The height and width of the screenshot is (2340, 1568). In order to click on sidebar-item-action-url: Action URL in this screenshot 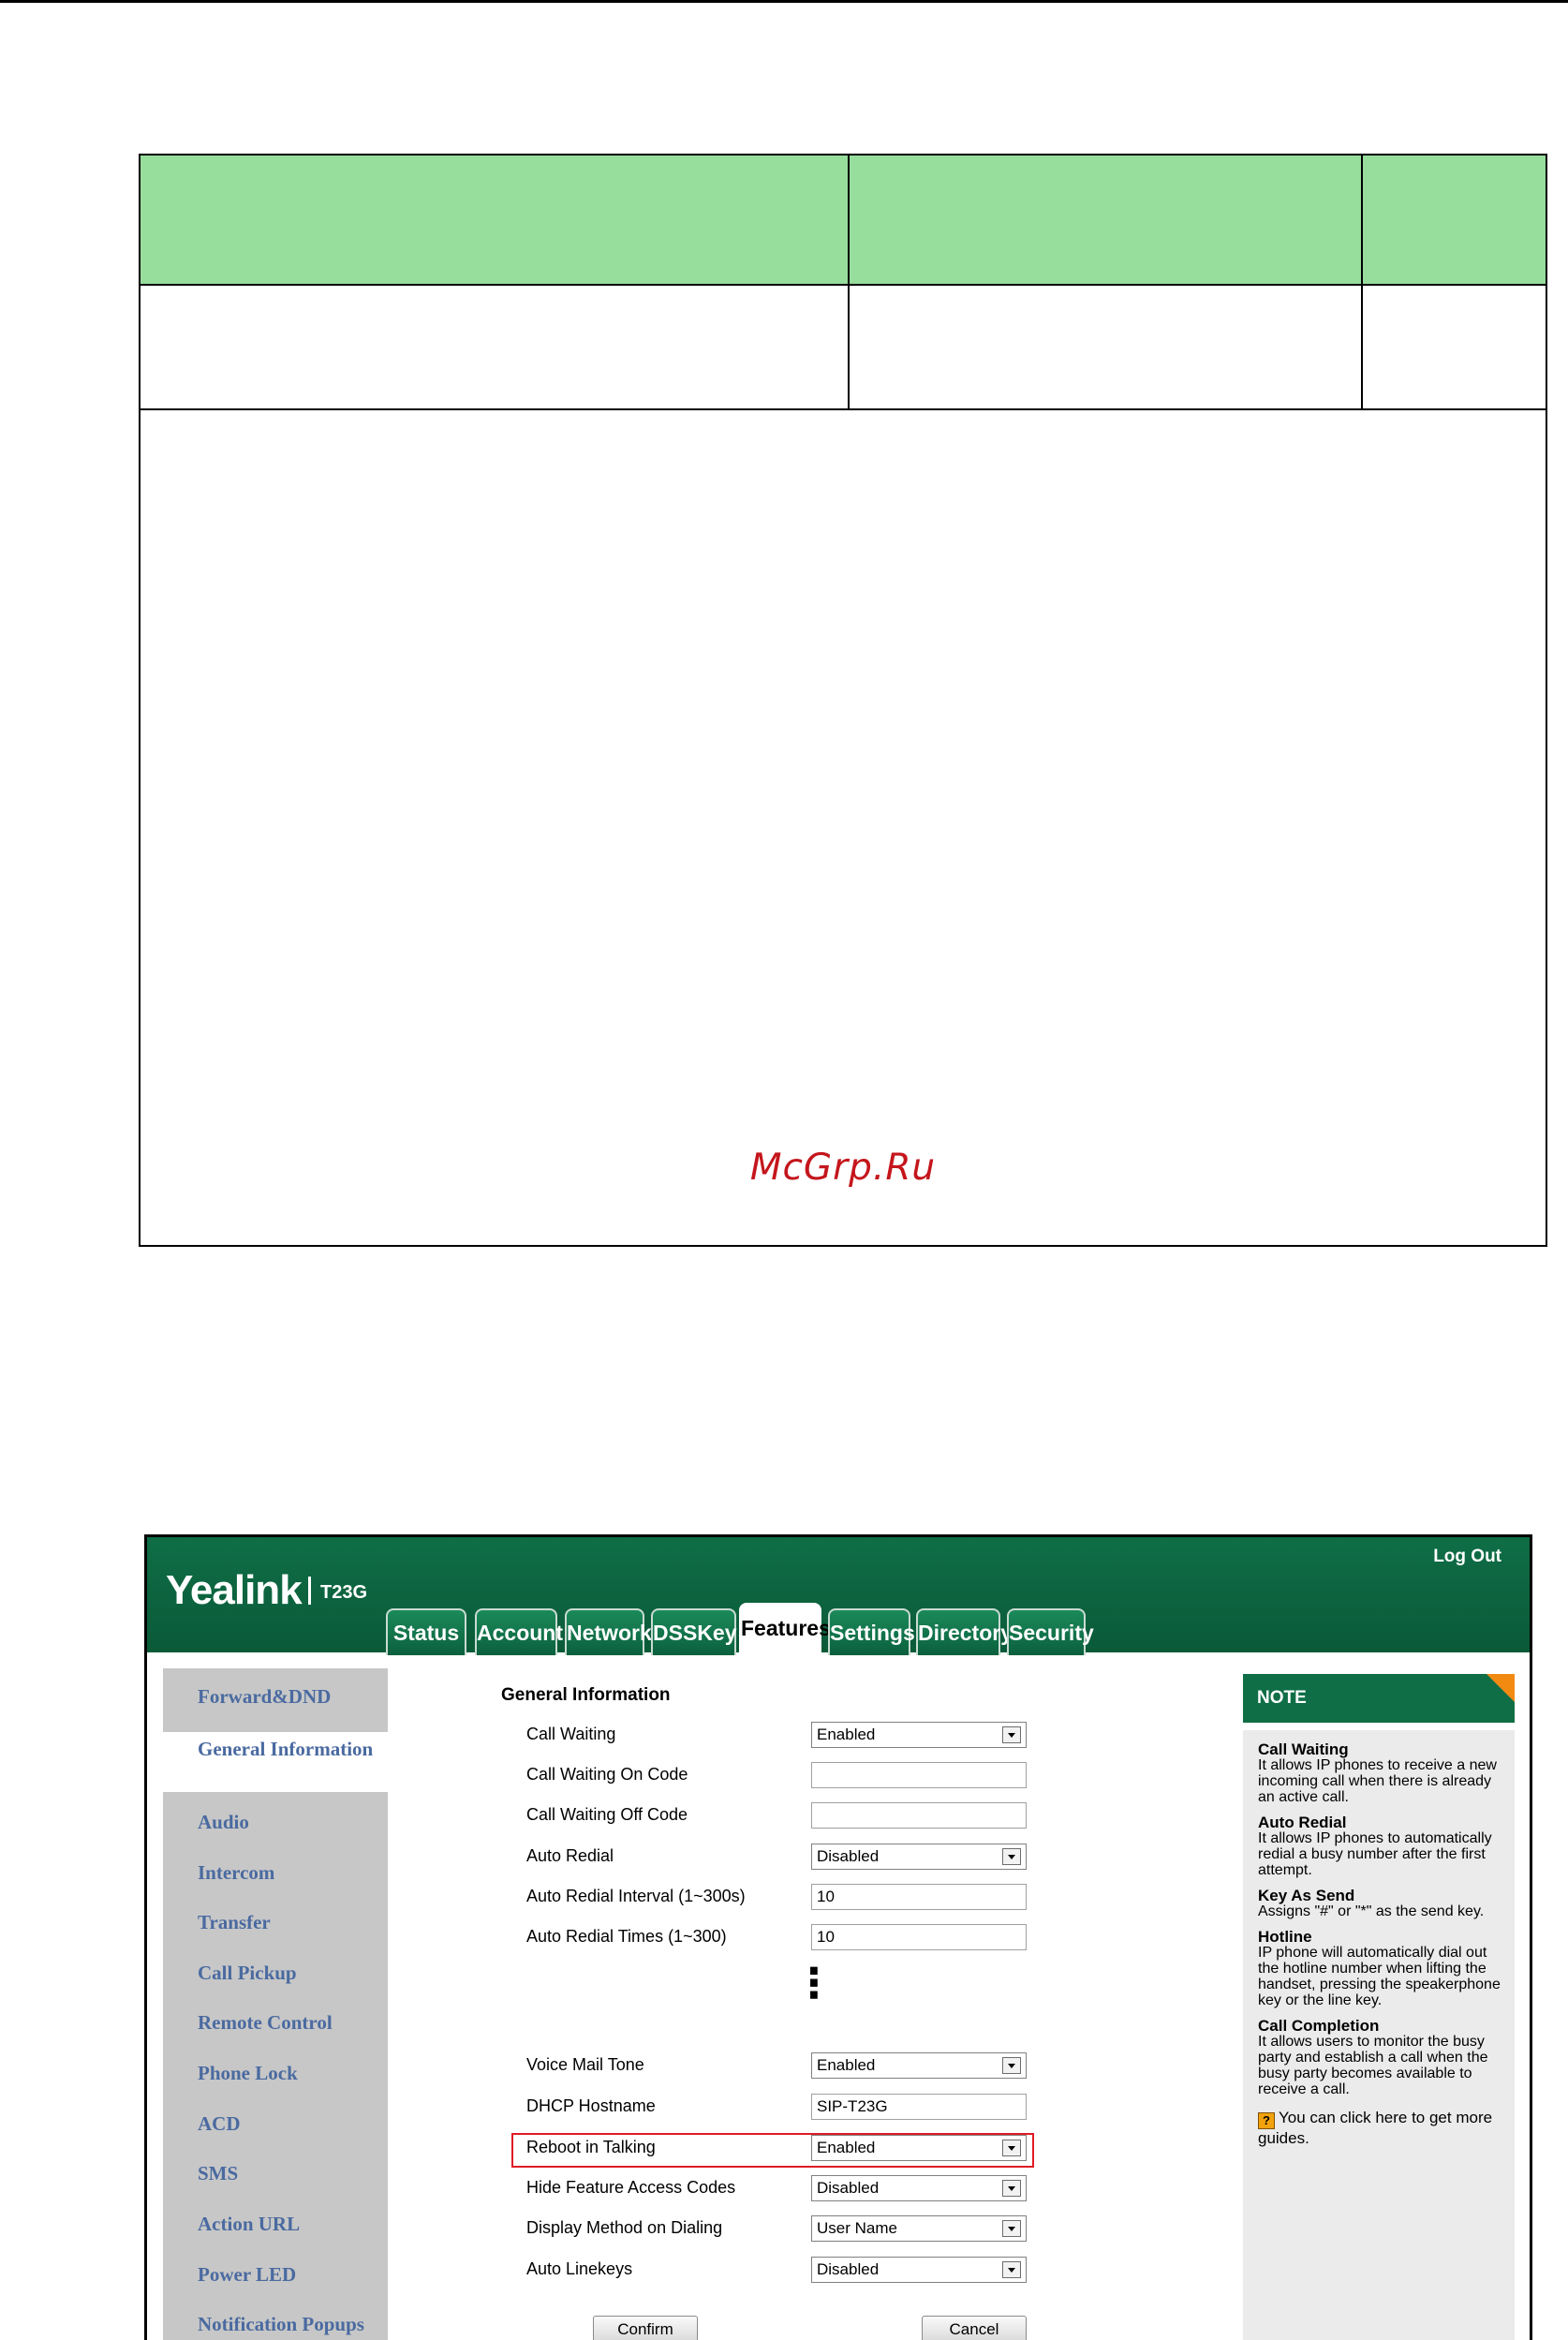, I will do `click(275, 2224)`.